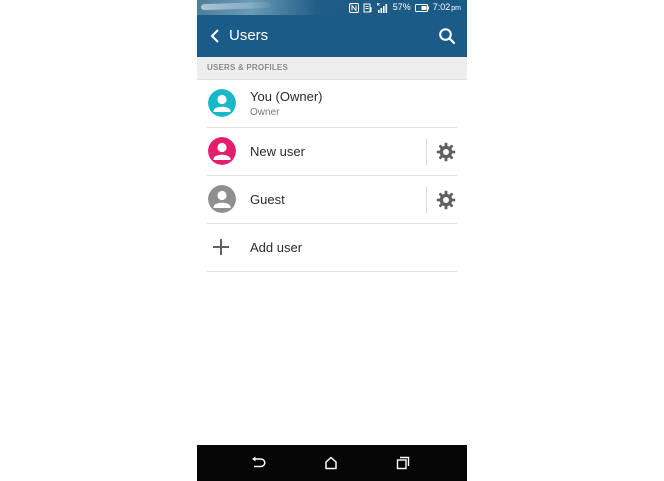  What do you see at coordinates (249, 35) in the screenshot?
I see `page-title: Users` at bounding box center [249, 35].